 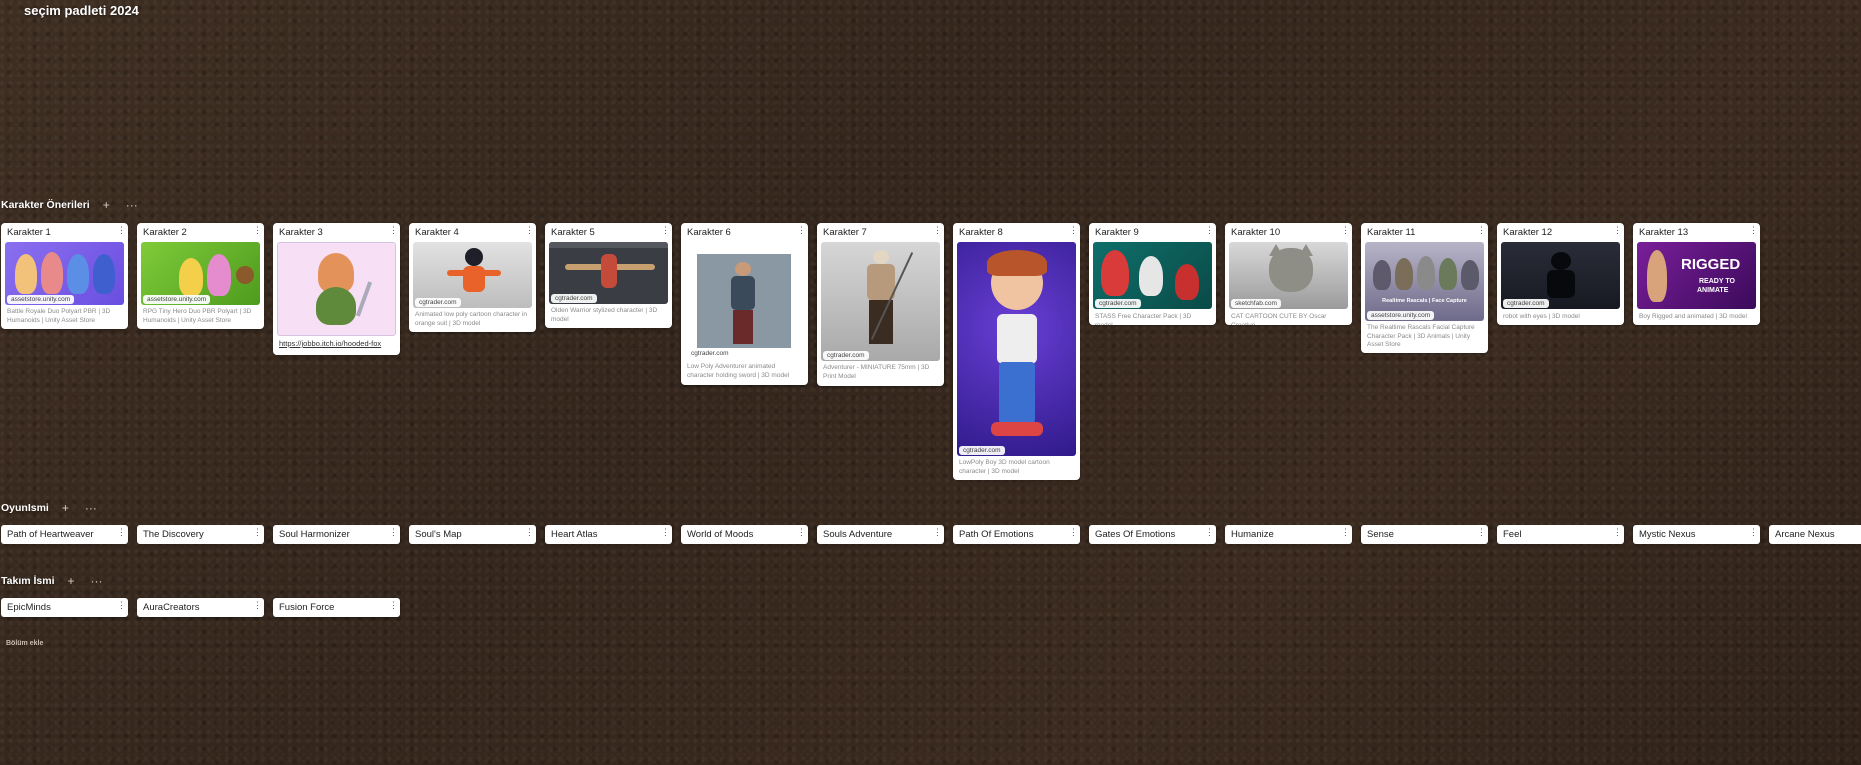 I want to click on card-title: Karakter 11, so click(x=1391, y=232).